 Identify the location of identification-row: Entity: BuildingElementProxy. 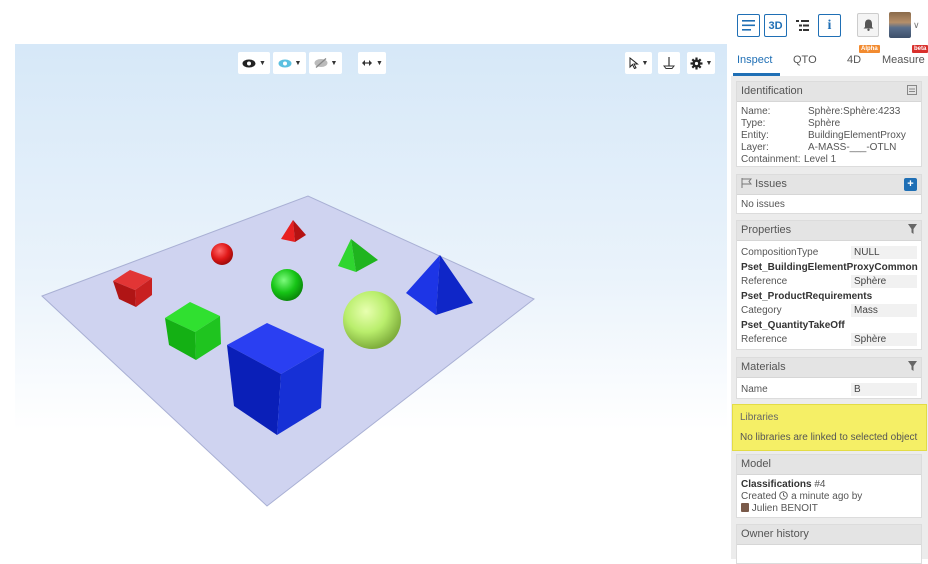
(829, 136).